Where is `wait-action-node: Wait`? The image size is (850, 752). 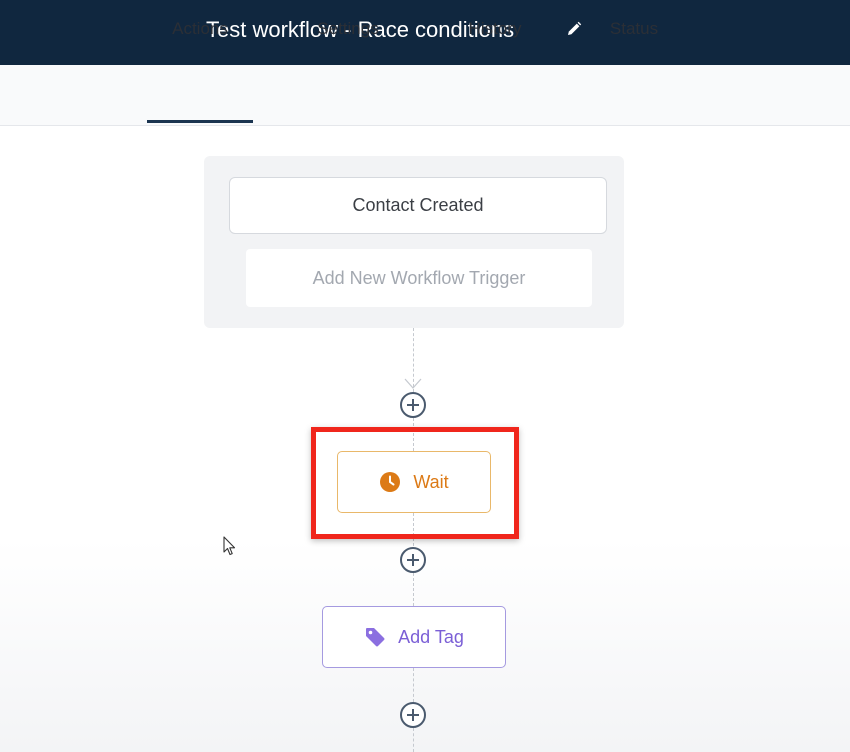 wait-action-node: Wait is located at coordinates (414, 482).